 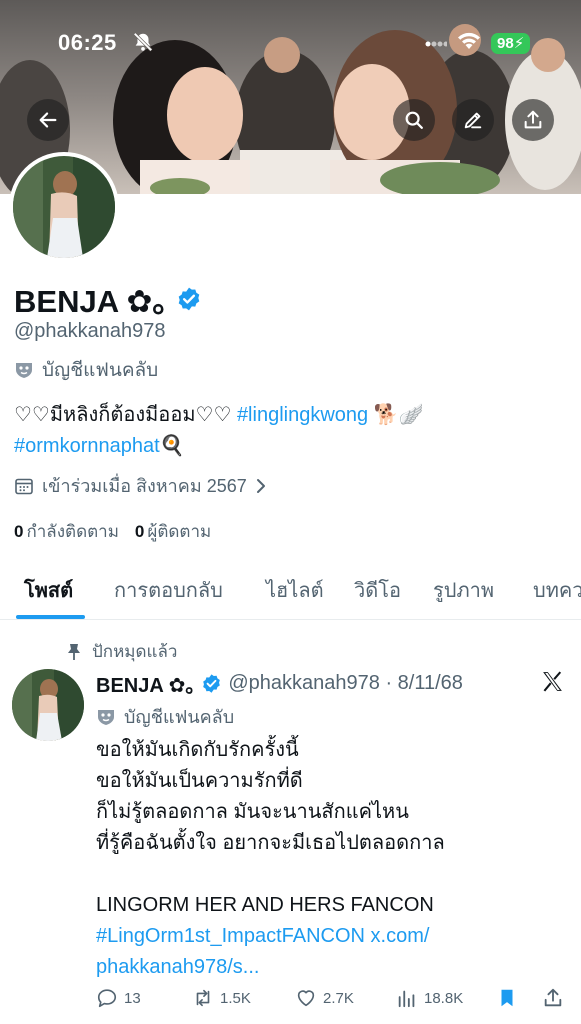 What do you see at coordinates (87, 42) in the screenshot?
I see `status-time: 06:25` at bounding box center [87, 42].